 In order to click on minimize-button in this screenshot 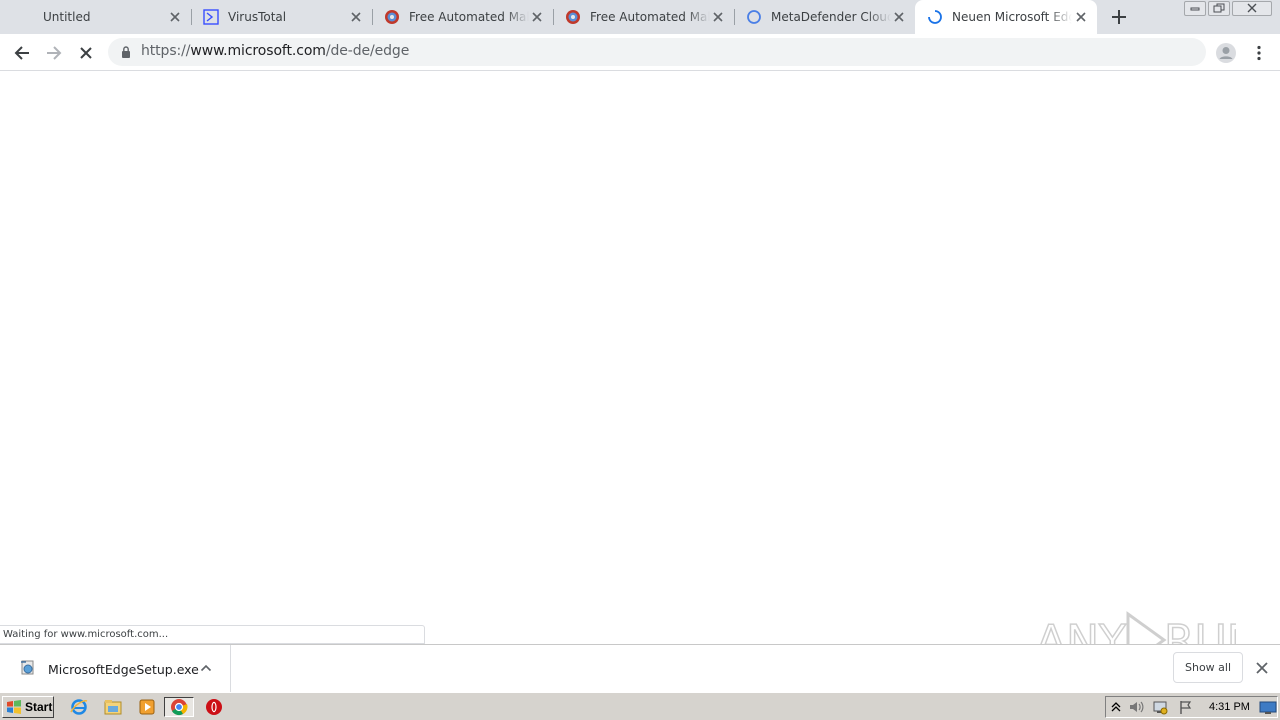, I will do `click(1195, 8)`.